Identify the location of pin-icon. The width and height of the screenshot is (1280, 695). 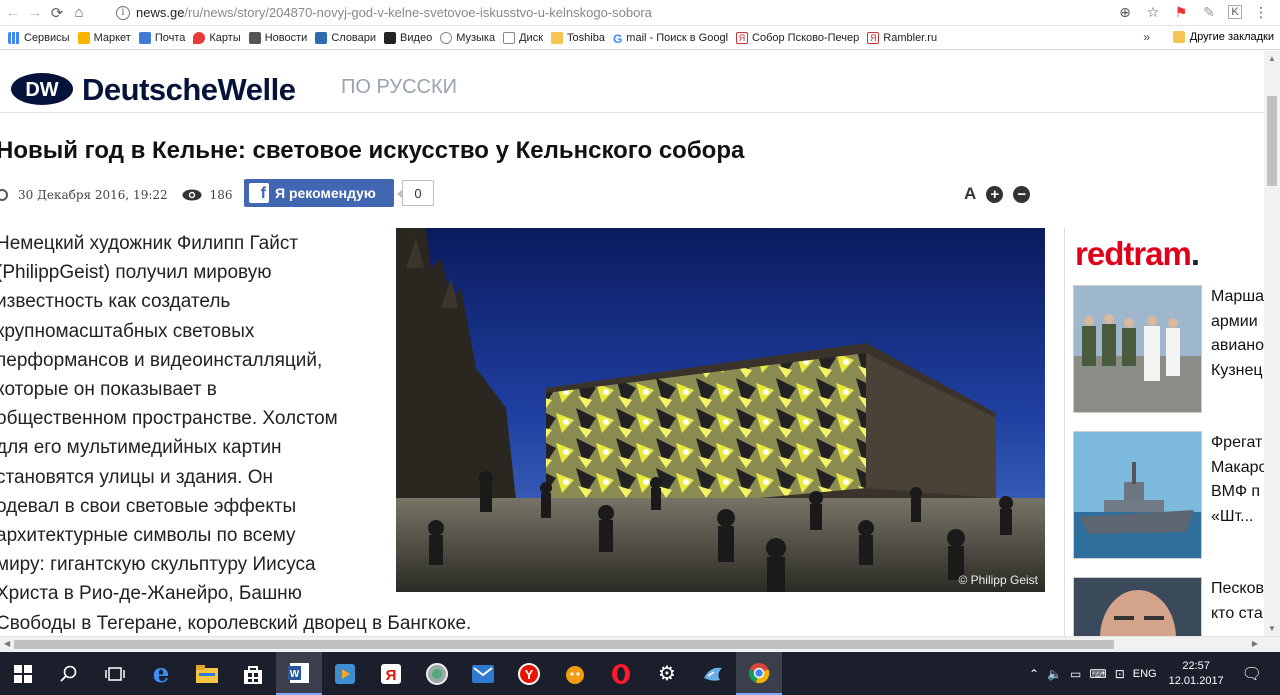
(199, 37).